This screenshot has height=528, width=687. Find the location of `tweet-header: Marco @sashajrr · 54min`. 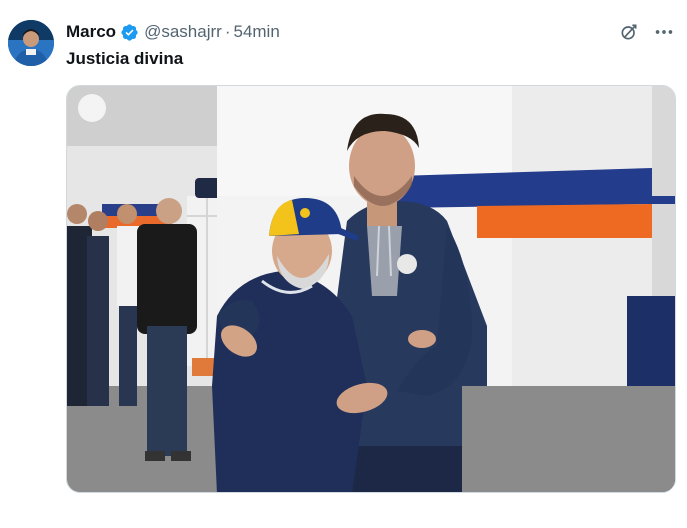

tweet-header: Marco @sashajrr · 54min is located at coordinates (173, 32).